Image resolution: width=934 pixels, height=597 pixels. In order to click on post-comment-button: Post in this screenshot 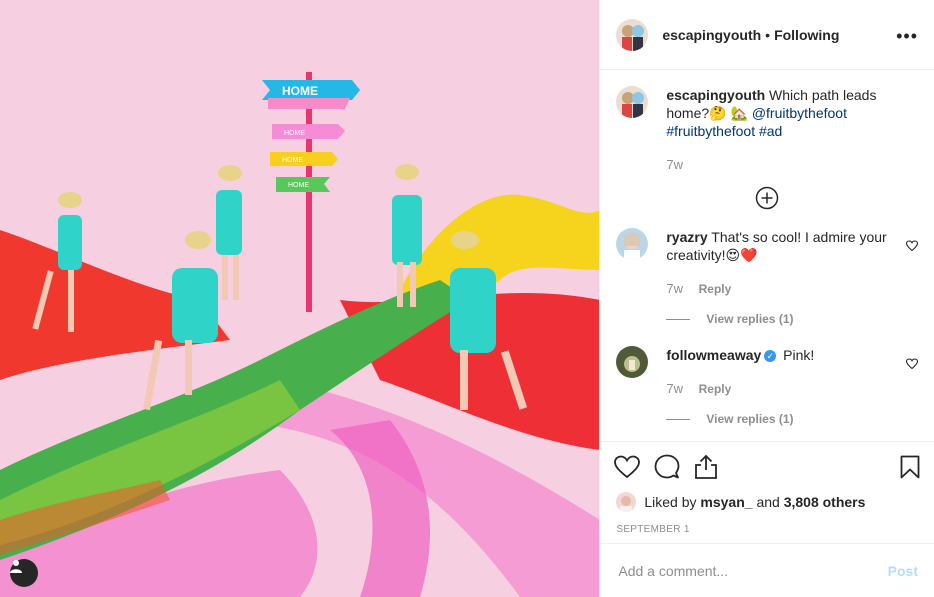, I will do `click(903, 571)`.